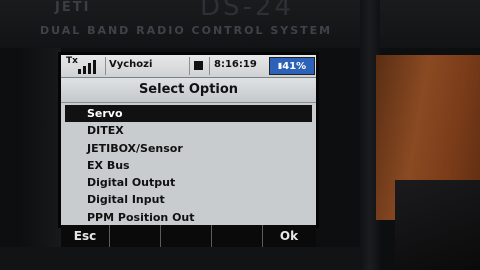 This screenshot has height=270, width=480. Describe the element at coordinates (437, 225) in the screenshot. I see `connector-cable` at that location.